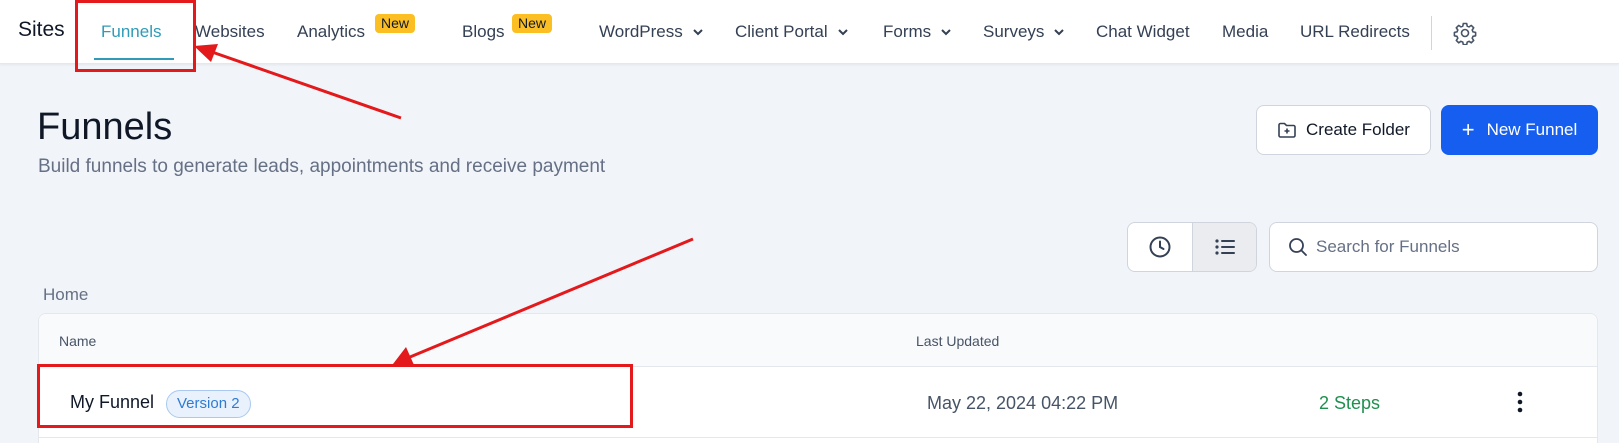 The image size is (1619, 443). What do you see at coordinates (641, 31) in the screenshot?
I see `tab-label: WordPress` at bounding box center [641, 31].